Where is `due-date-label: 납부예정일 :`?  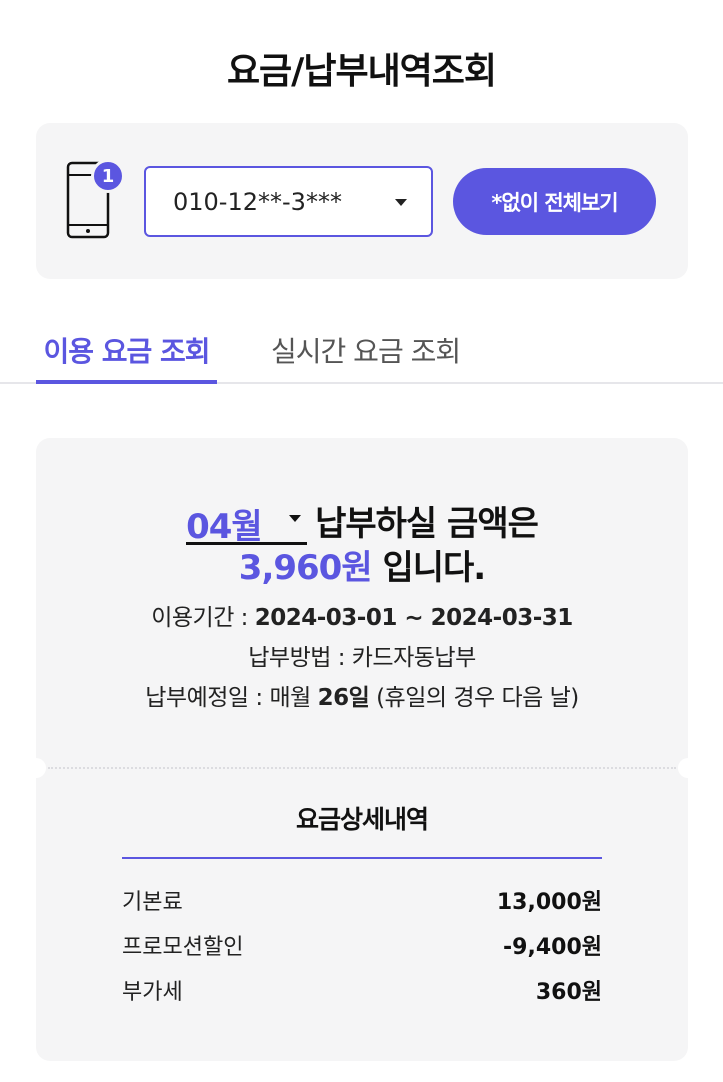 due-date-label: 납부예정일 : is located at coordinates (204, 698).